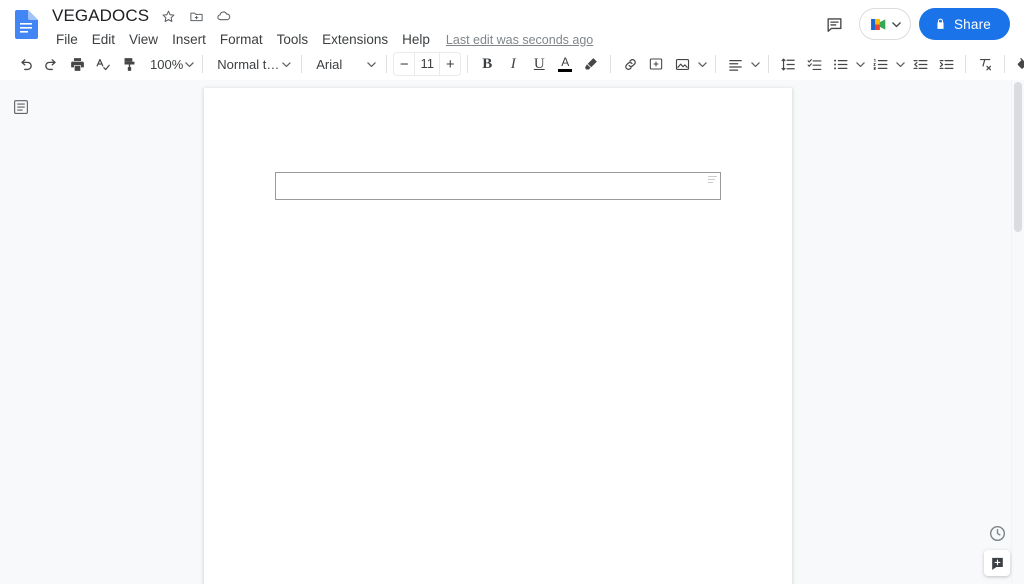 This screenshot has height=584, width=1024. Describe the element at coordinates (196, 16) in the screenshot. I see `move-to-folder-icon` at that location.